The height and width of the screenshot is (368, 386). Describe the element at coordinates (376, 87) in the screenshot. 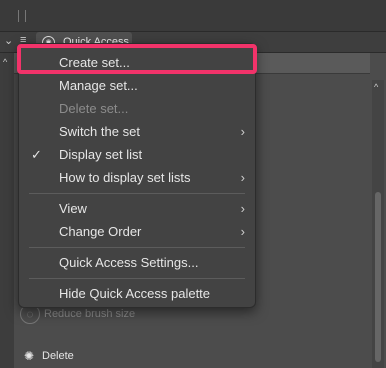

I see `scroll-up-icon: ^` at that location.